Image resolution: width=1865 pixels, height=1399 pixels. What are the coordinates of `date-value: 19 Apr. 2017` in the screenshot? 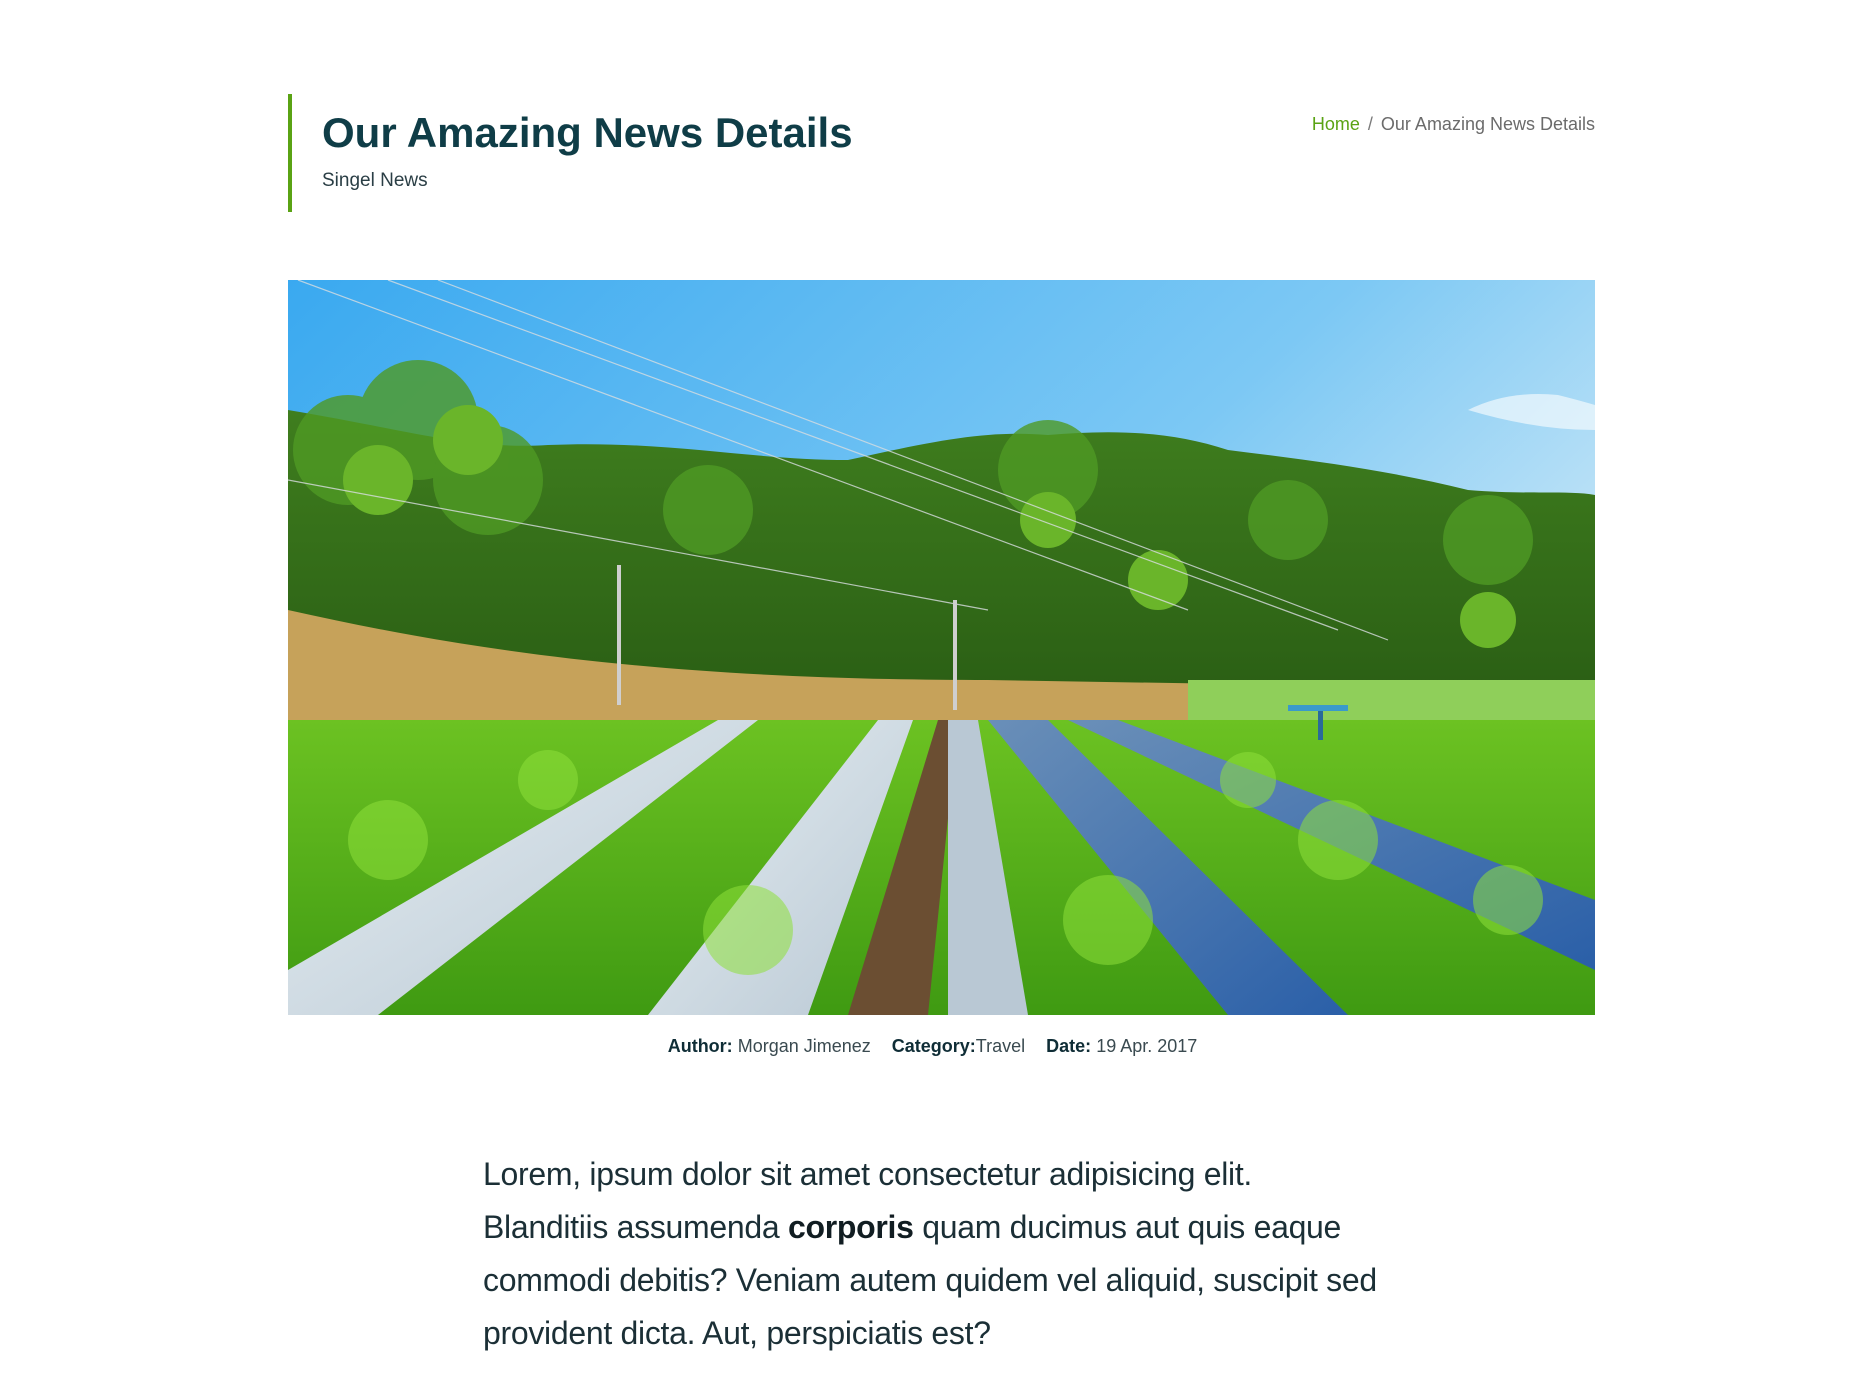 It's located at (1147, 1046).